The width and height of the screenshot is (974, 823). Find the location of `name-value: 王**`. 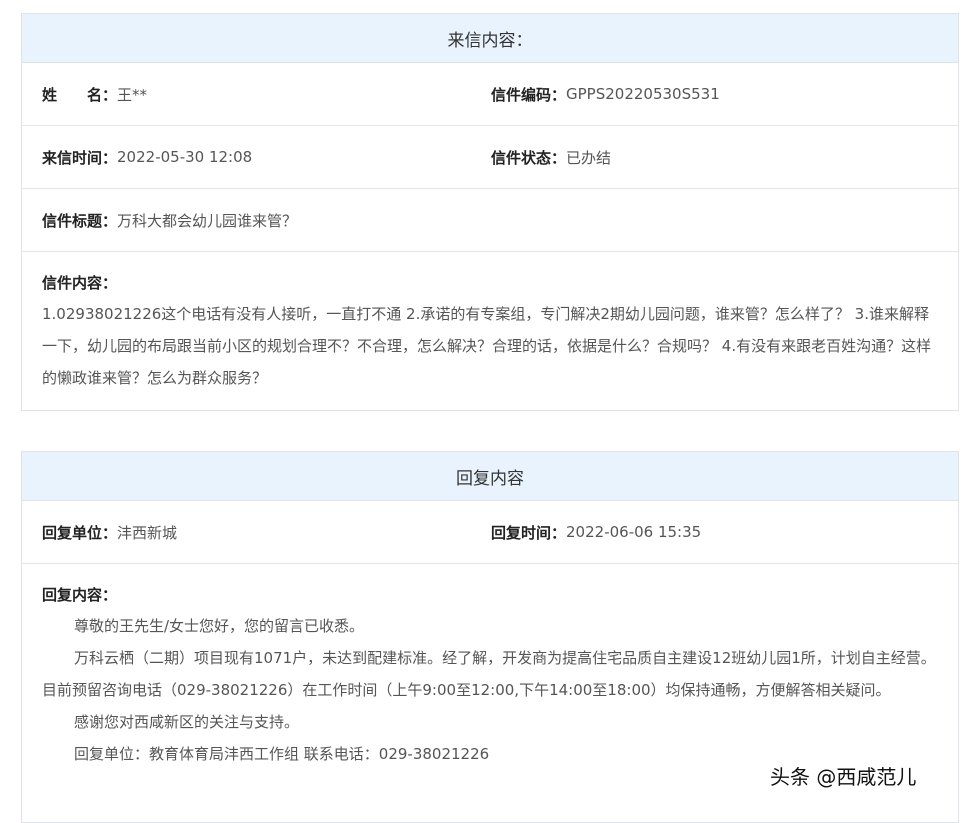

name-value: 王** is located at coordinates (132, 94).